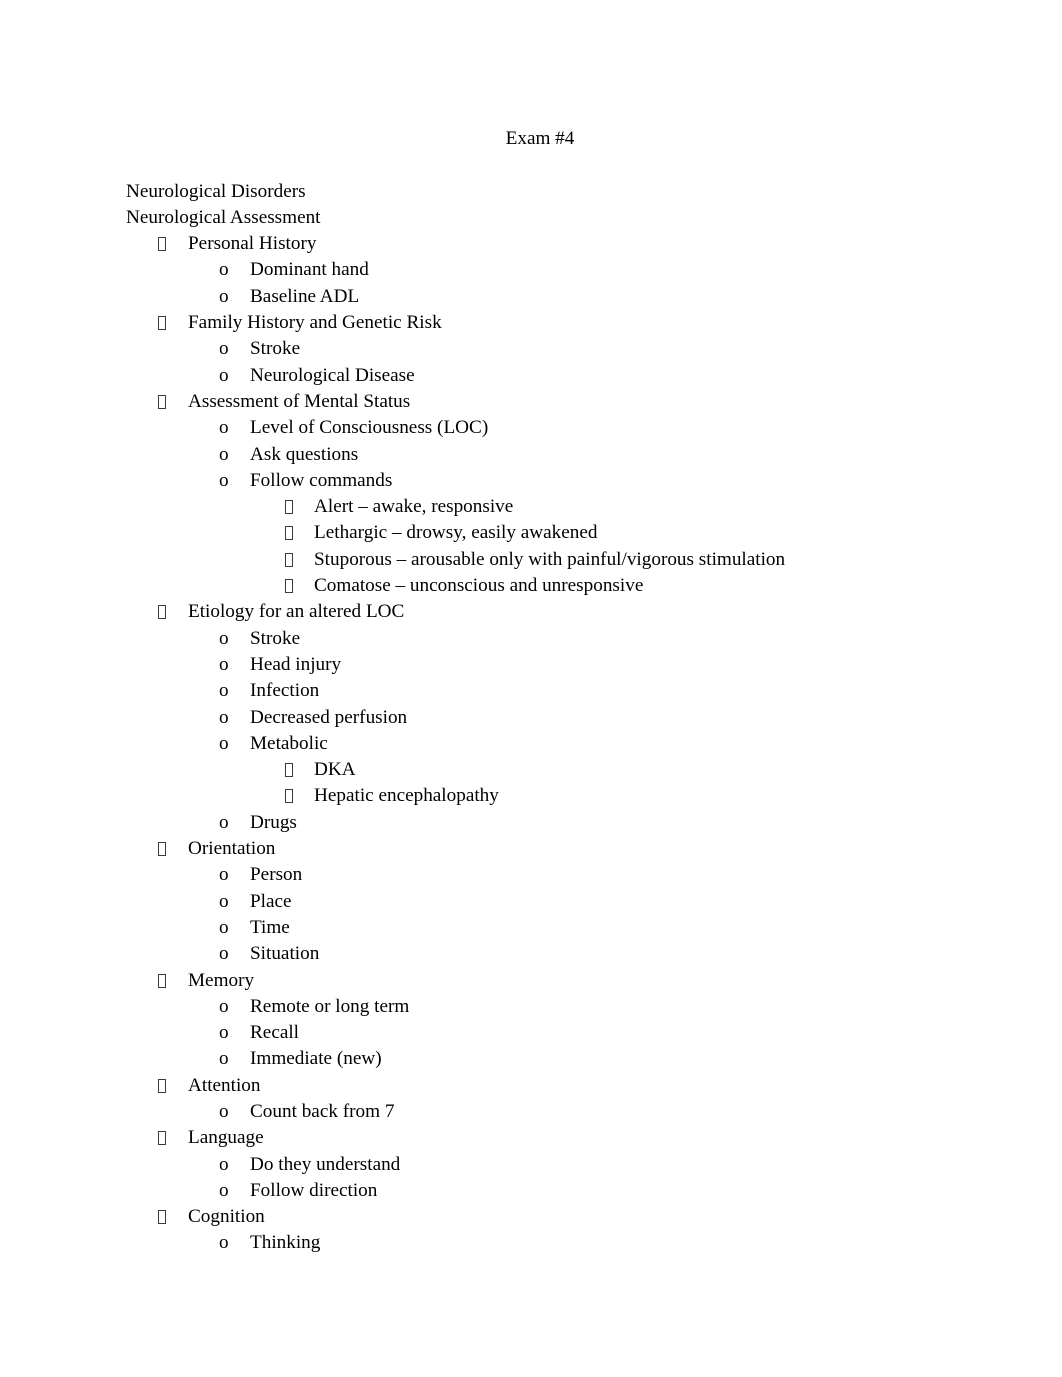 The height and width of the screenshot is (1377, 1062). Describe the element at coordinates (285, 691) in the screenshot. I see `outline-item-label: Infection` at that location.